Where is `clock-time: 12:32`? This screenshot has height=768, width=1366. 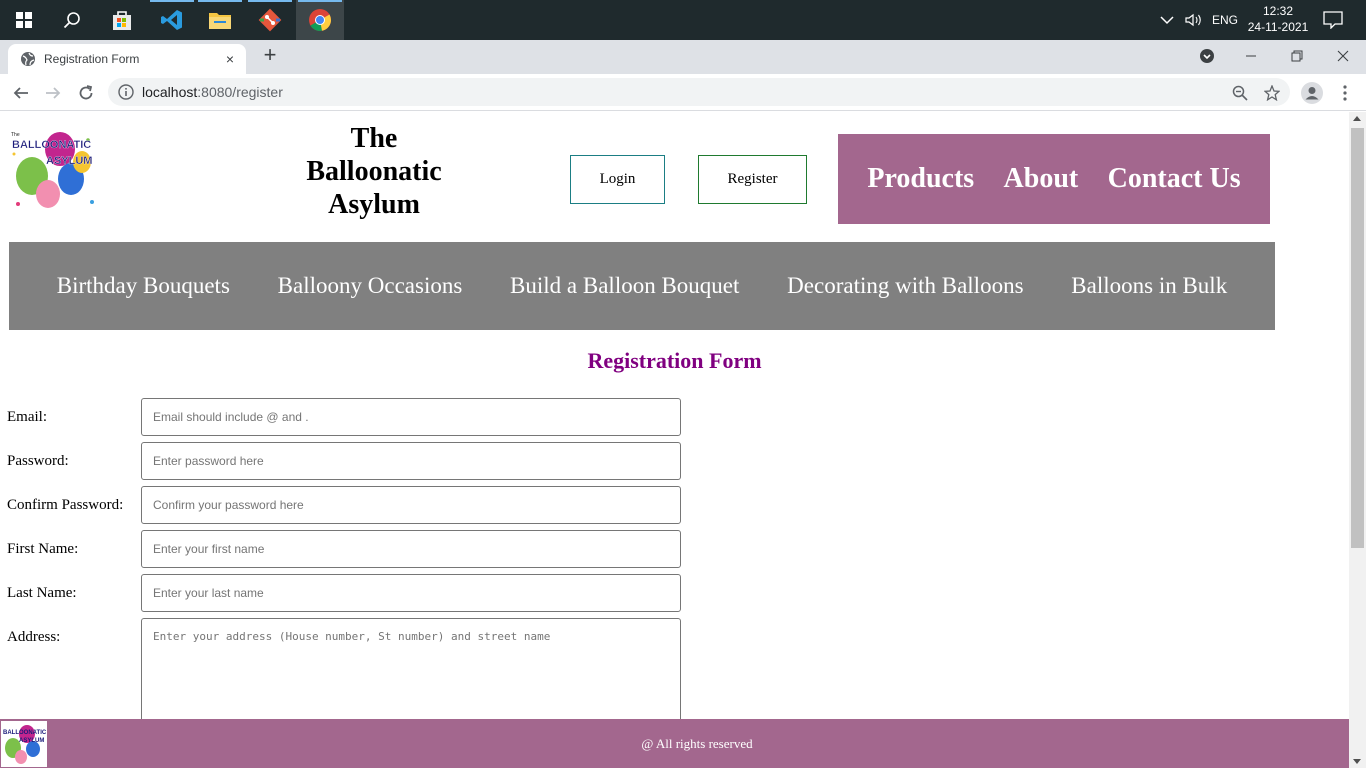
clock-time: 12:32 is located at coordinates (1278, 11).